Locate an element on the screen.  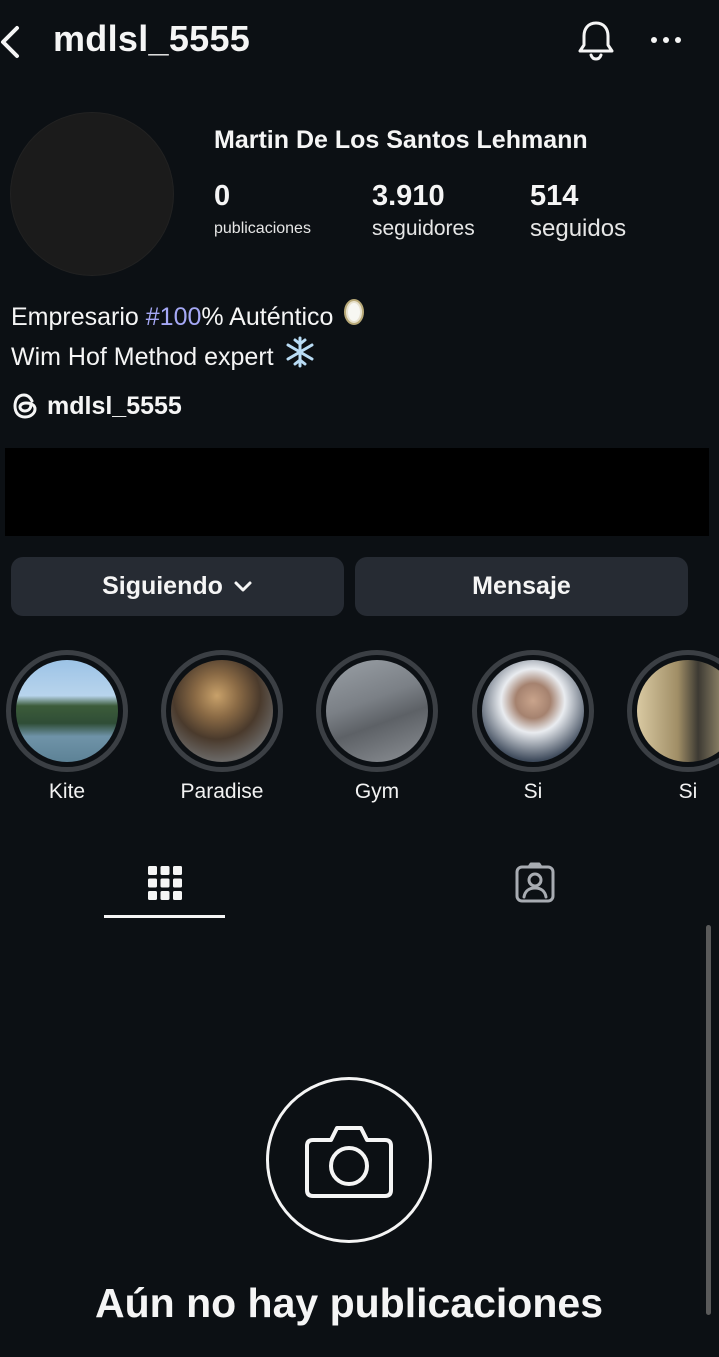
bio-text: Empresario is located at coordinates (78, 316).